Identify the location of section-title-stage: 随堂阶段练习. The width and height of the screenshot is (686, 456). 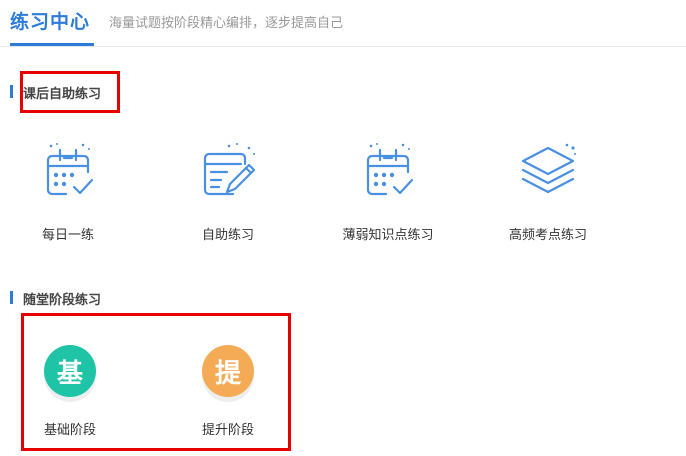
(62, 300).